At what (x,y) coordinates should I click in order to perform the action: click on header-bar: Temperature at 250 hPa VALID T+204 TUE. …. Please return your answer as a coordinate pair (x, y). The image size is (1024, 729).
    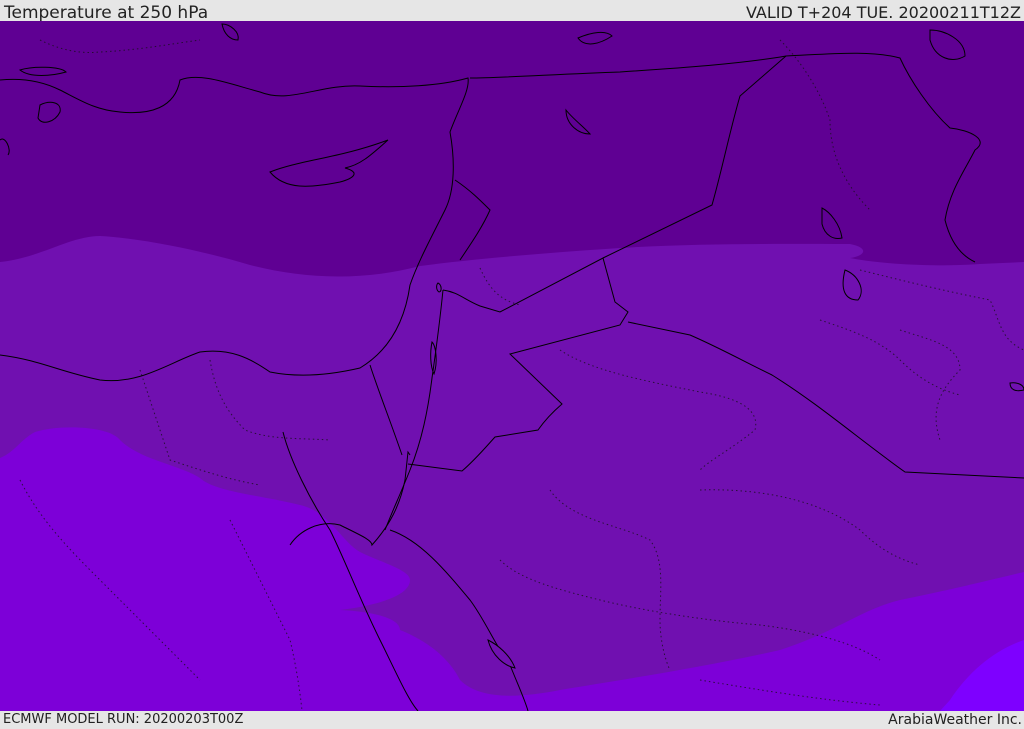
    Looking at the image, I should click on (512, 11).